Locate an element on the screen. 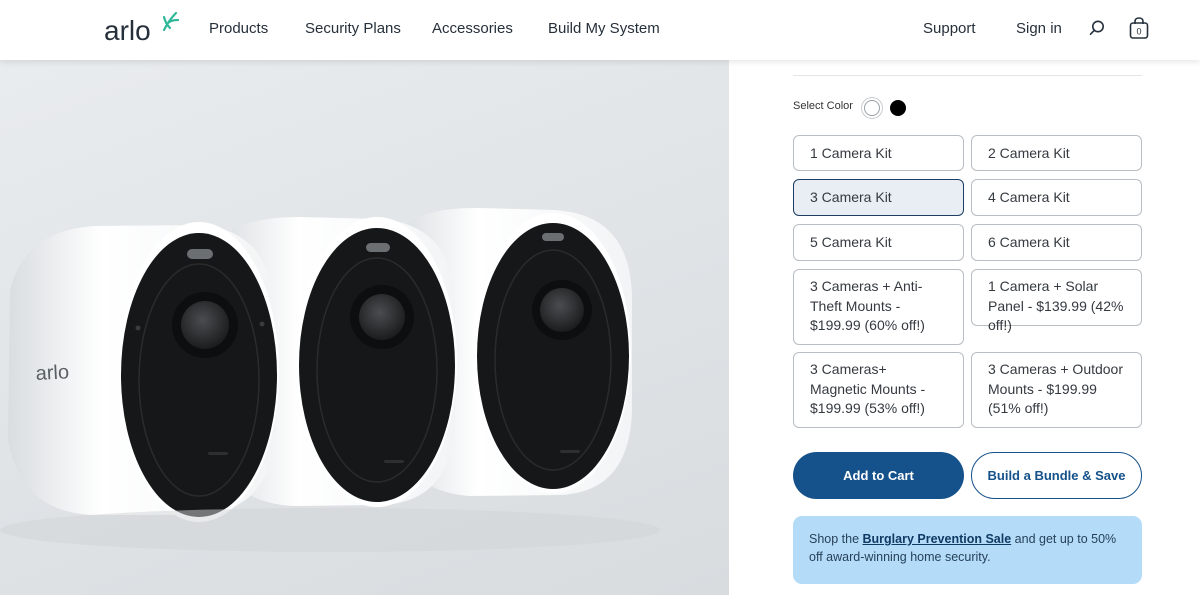 The width and height of the screenshot is (1200, 595). add-to-cart-button: Add to Cart is located at coordinates (878, 475).